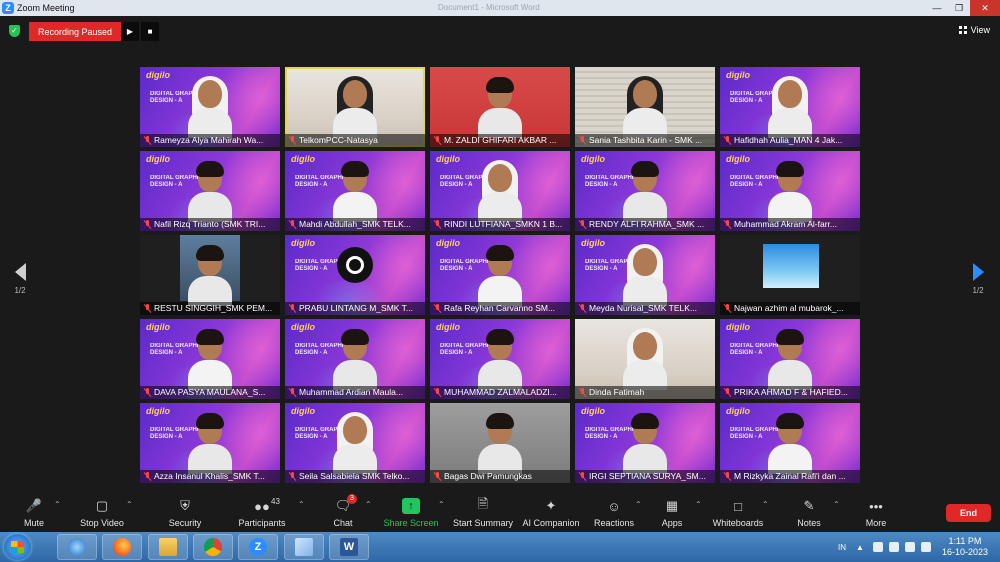 The width and height of the screenshot is (1000, 562). What do you see at coordinates (937, 8) in the screenshot?
I see `minimize-icon: —` at bounding box center [937, 8].